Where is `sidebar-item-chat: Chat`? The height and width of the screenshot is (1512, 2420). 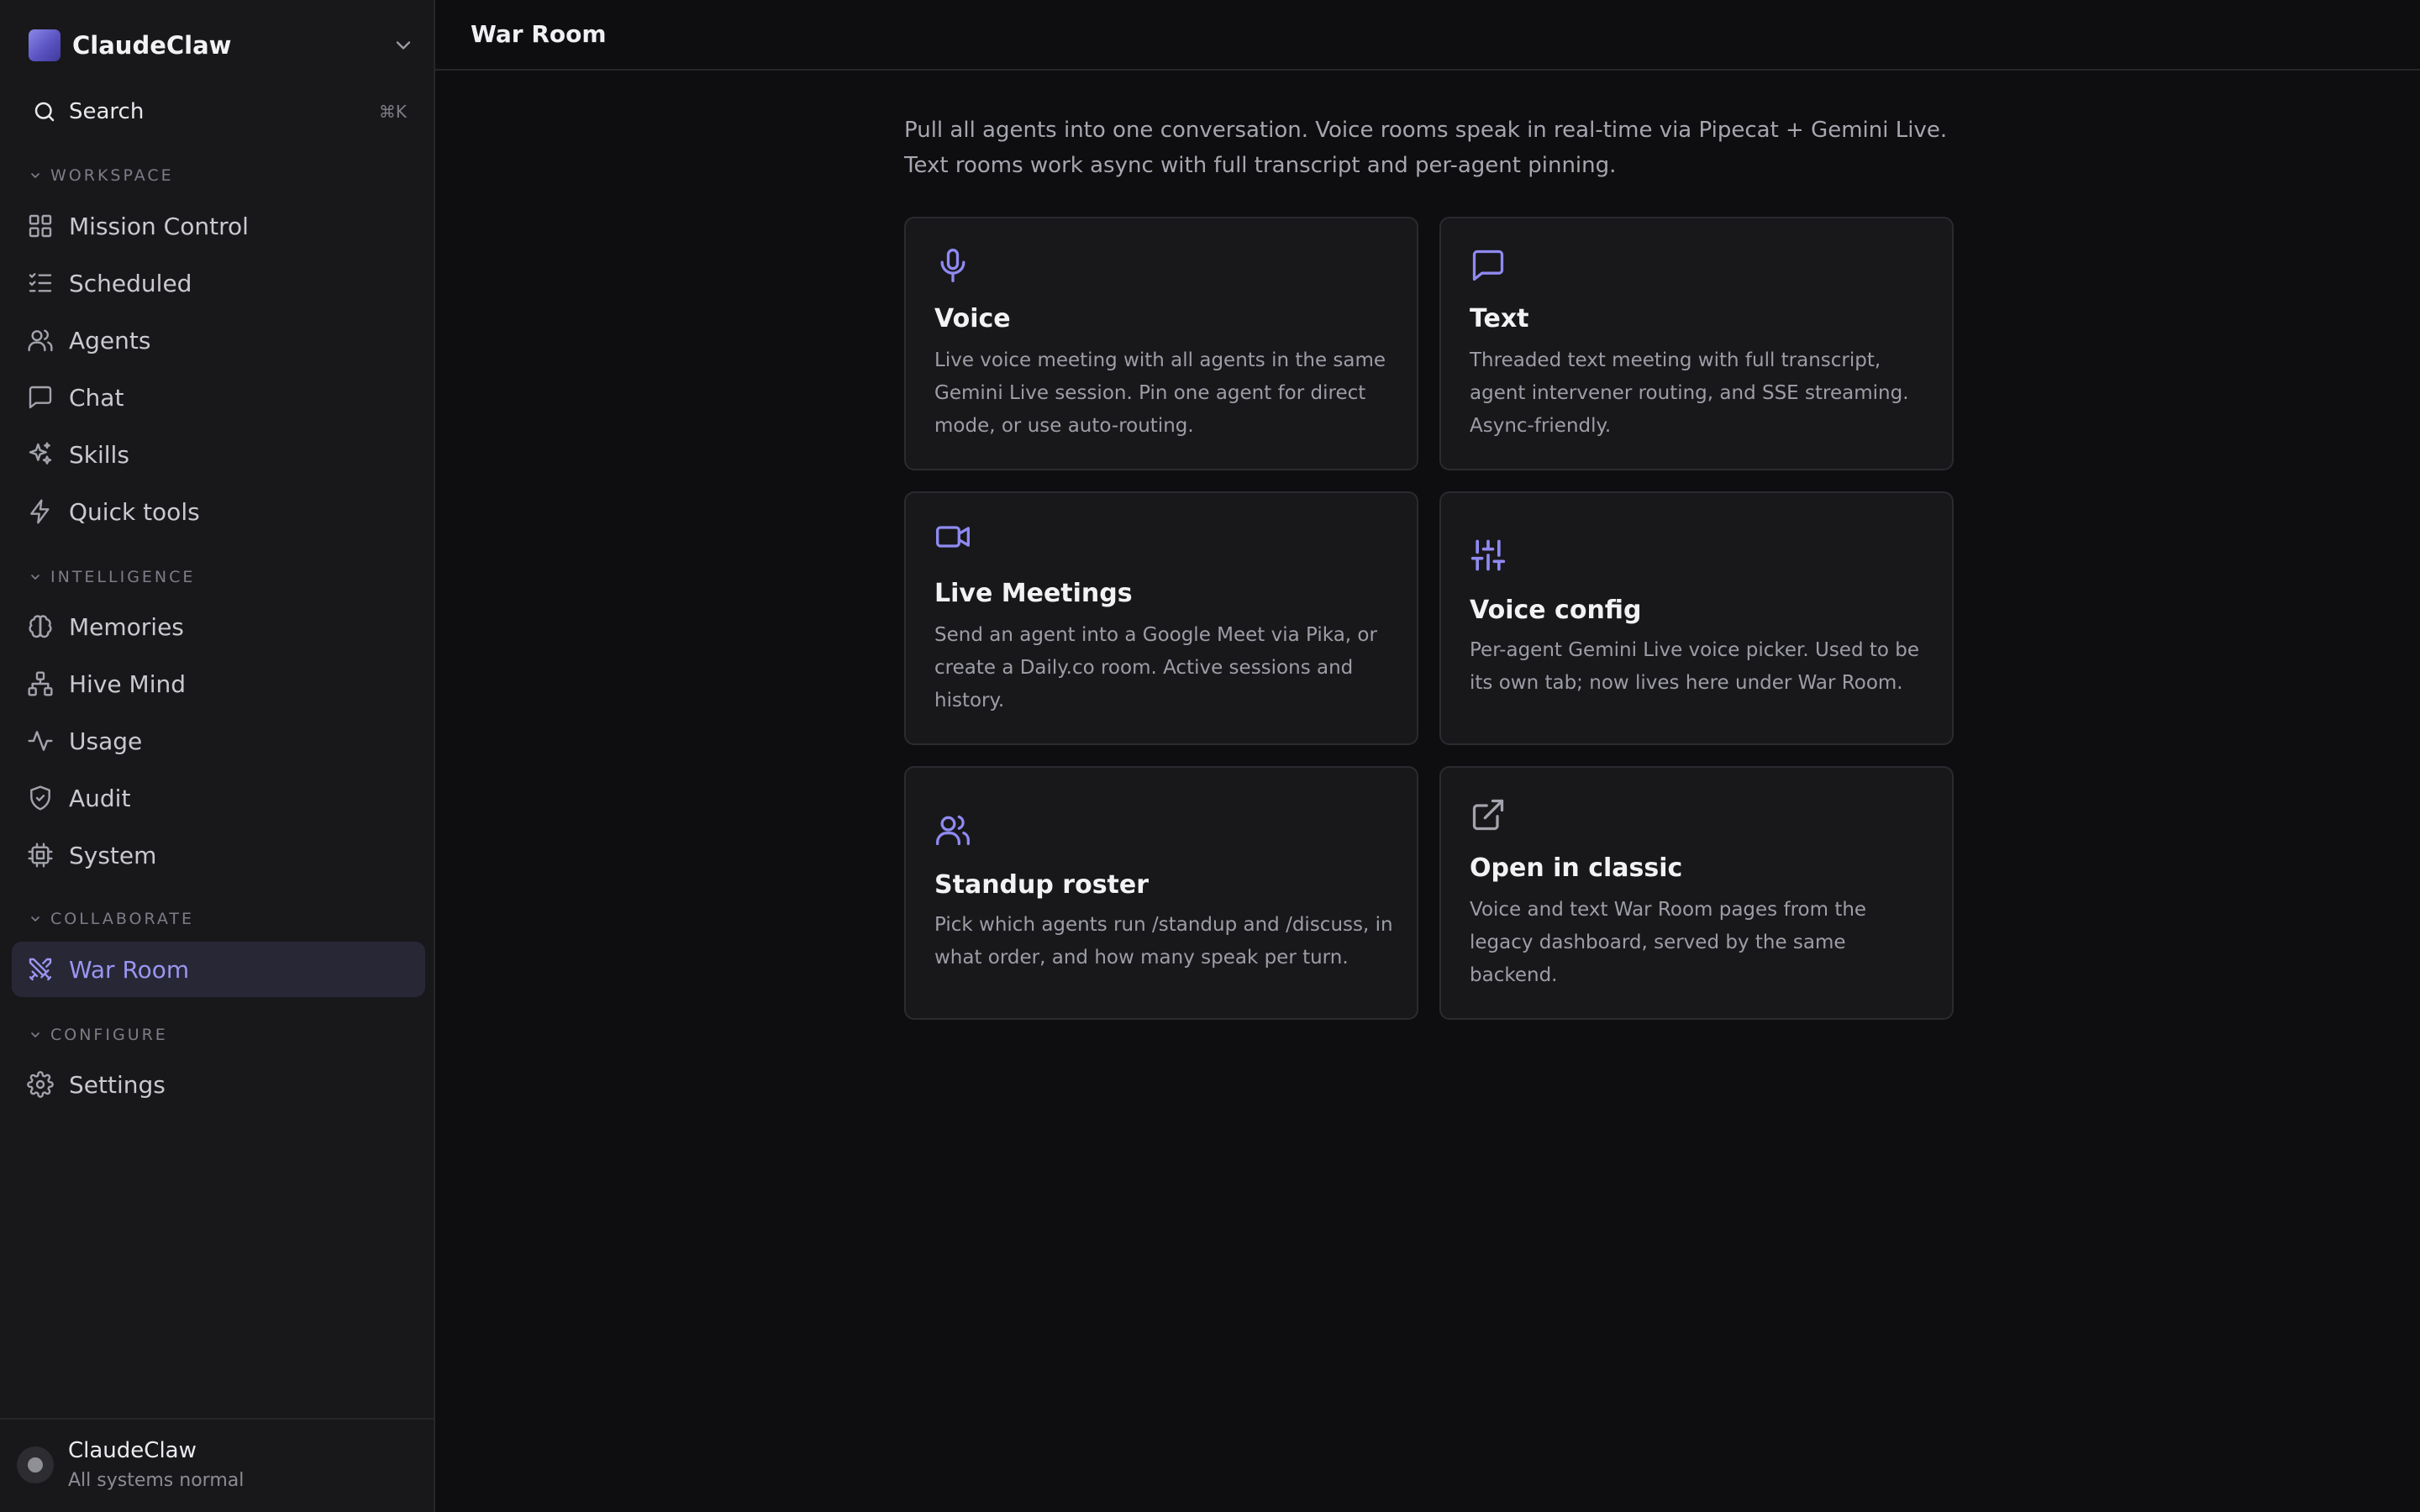 sidebar-item-chat: Chat is located at coordinates (218, 397).